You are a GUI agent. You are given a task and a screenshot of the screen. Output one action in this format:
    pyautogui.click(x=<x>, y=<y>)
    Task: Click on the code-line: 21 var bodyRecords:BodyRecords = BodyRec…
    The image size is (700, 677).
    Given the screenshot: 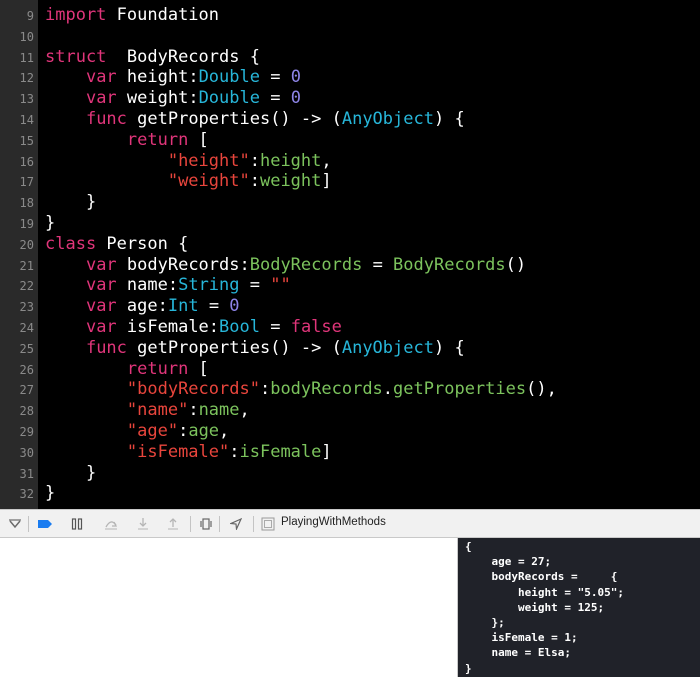 What is the action you would take?
    pyautogui.click(x=350, y=265)
    